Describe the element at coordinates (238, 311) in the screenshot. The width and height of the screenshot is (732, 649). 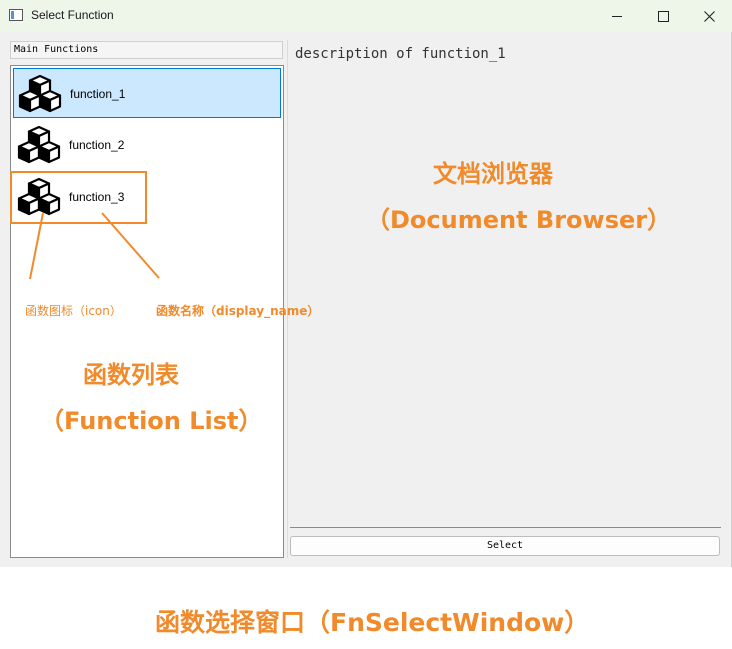
I see `annotation-display-name: 函数名称（display_name）` at that location.